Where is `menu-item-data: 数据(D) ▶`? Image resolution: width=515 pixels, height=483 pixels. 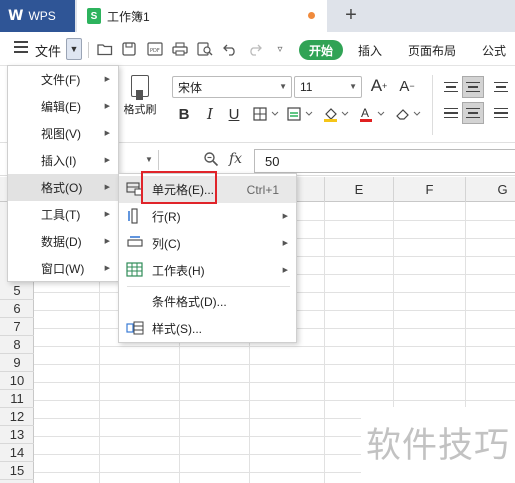
menu-item-data: 数据(D) ▶ is located at coordinates (63, 241).